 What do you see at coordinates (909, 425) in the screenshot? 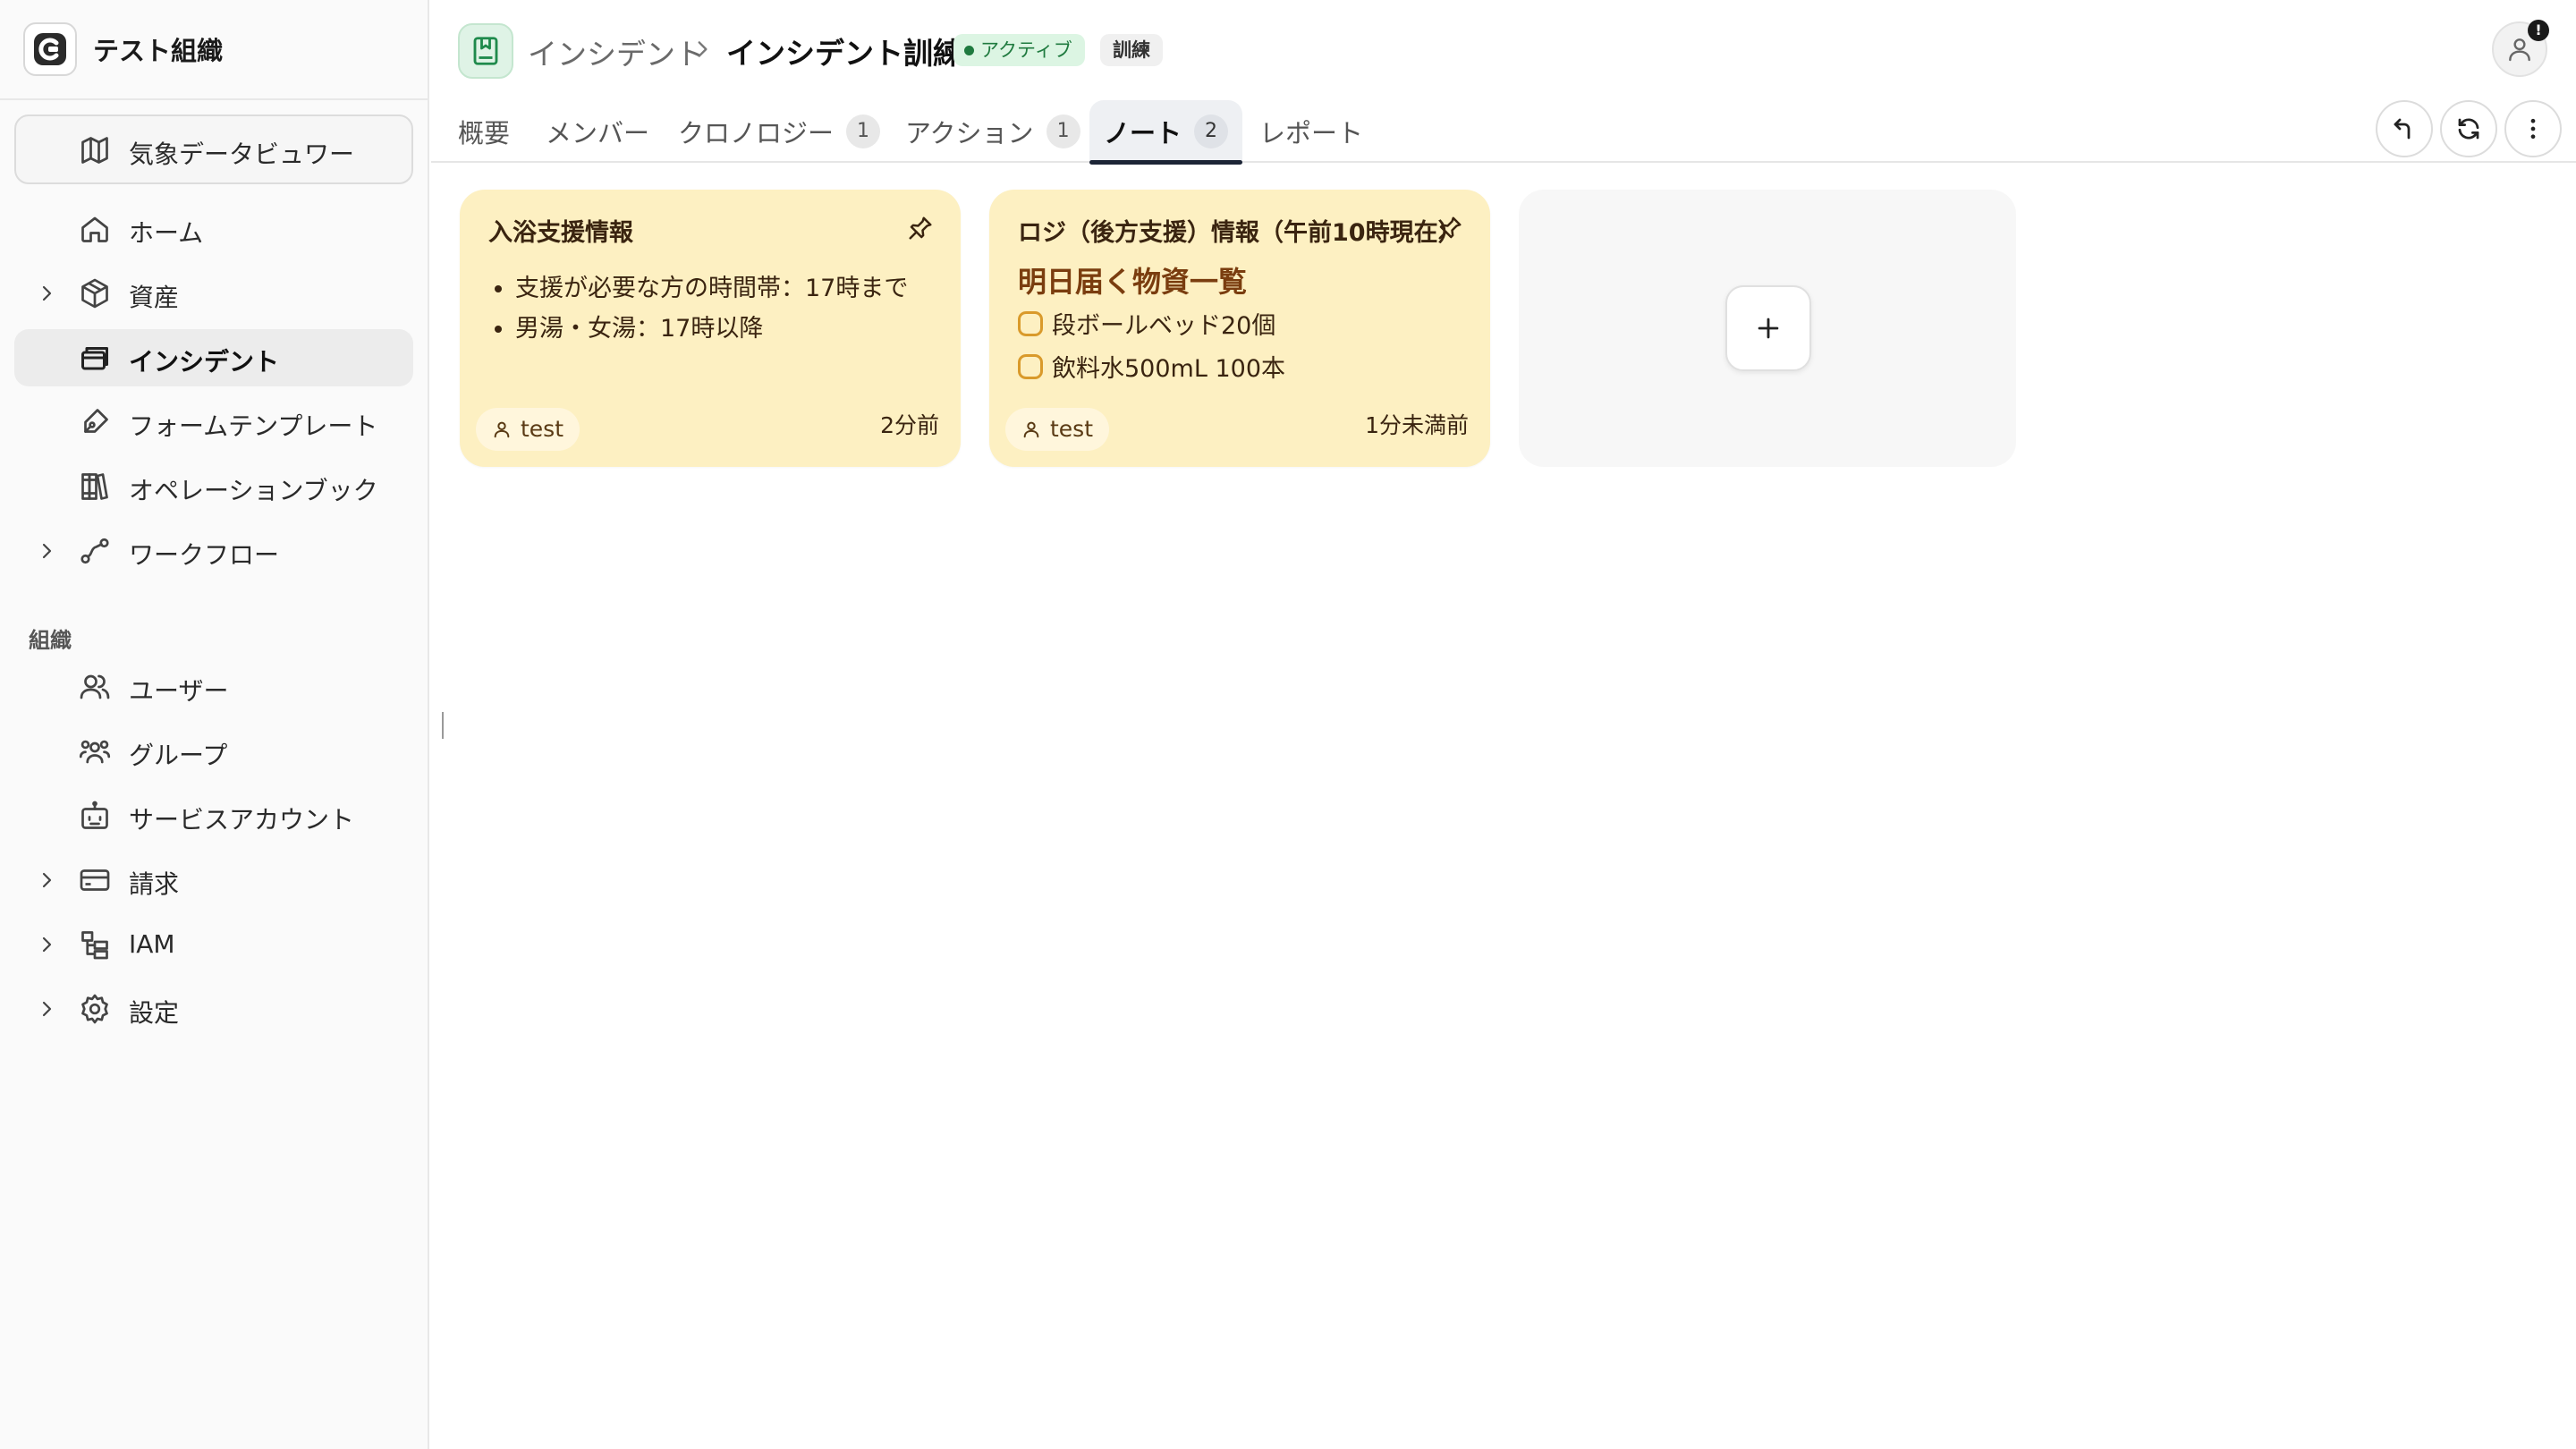
I see `note-timestamp: 2分前` at bounding box center [909, 425].